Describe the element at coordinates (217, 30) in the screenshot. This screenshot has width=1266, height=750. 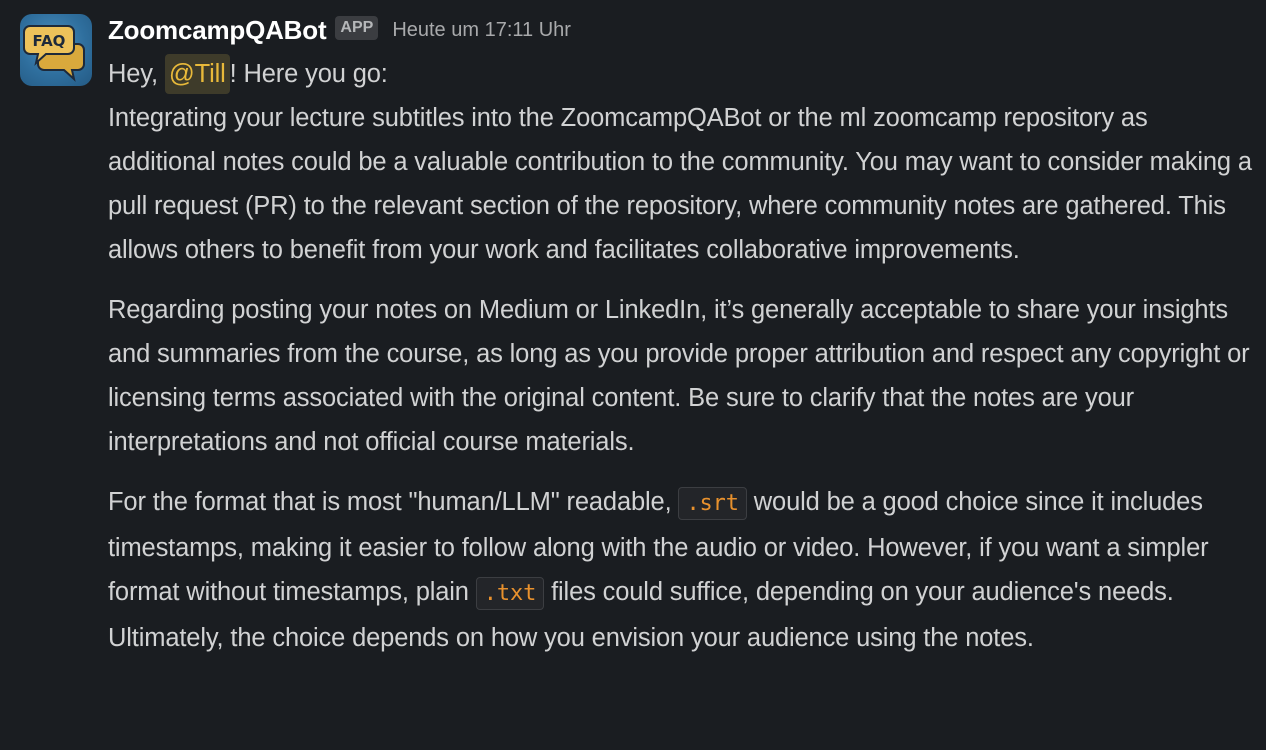
I see `sender-name: ZoomcampQABot` at that location.